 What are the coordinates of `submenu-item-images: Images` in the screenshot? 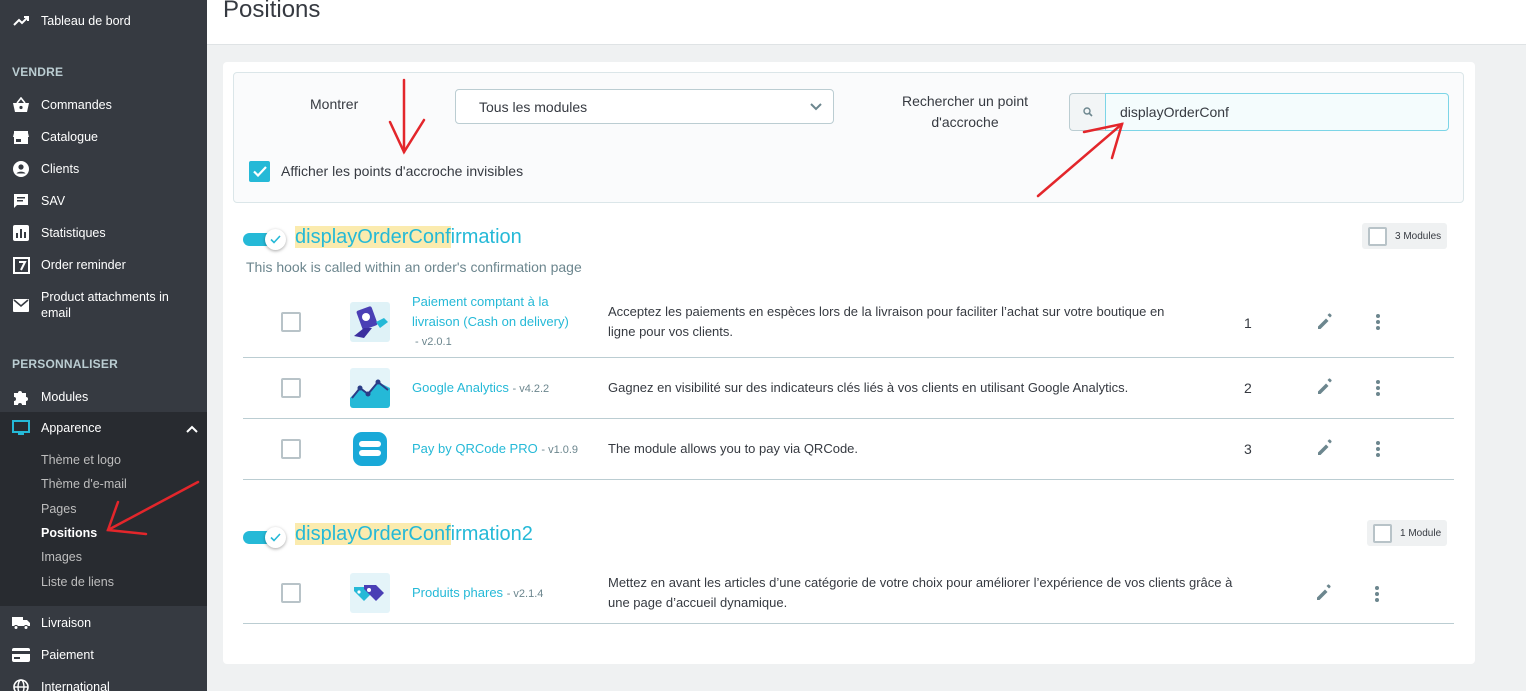 It's located at (61, 557).